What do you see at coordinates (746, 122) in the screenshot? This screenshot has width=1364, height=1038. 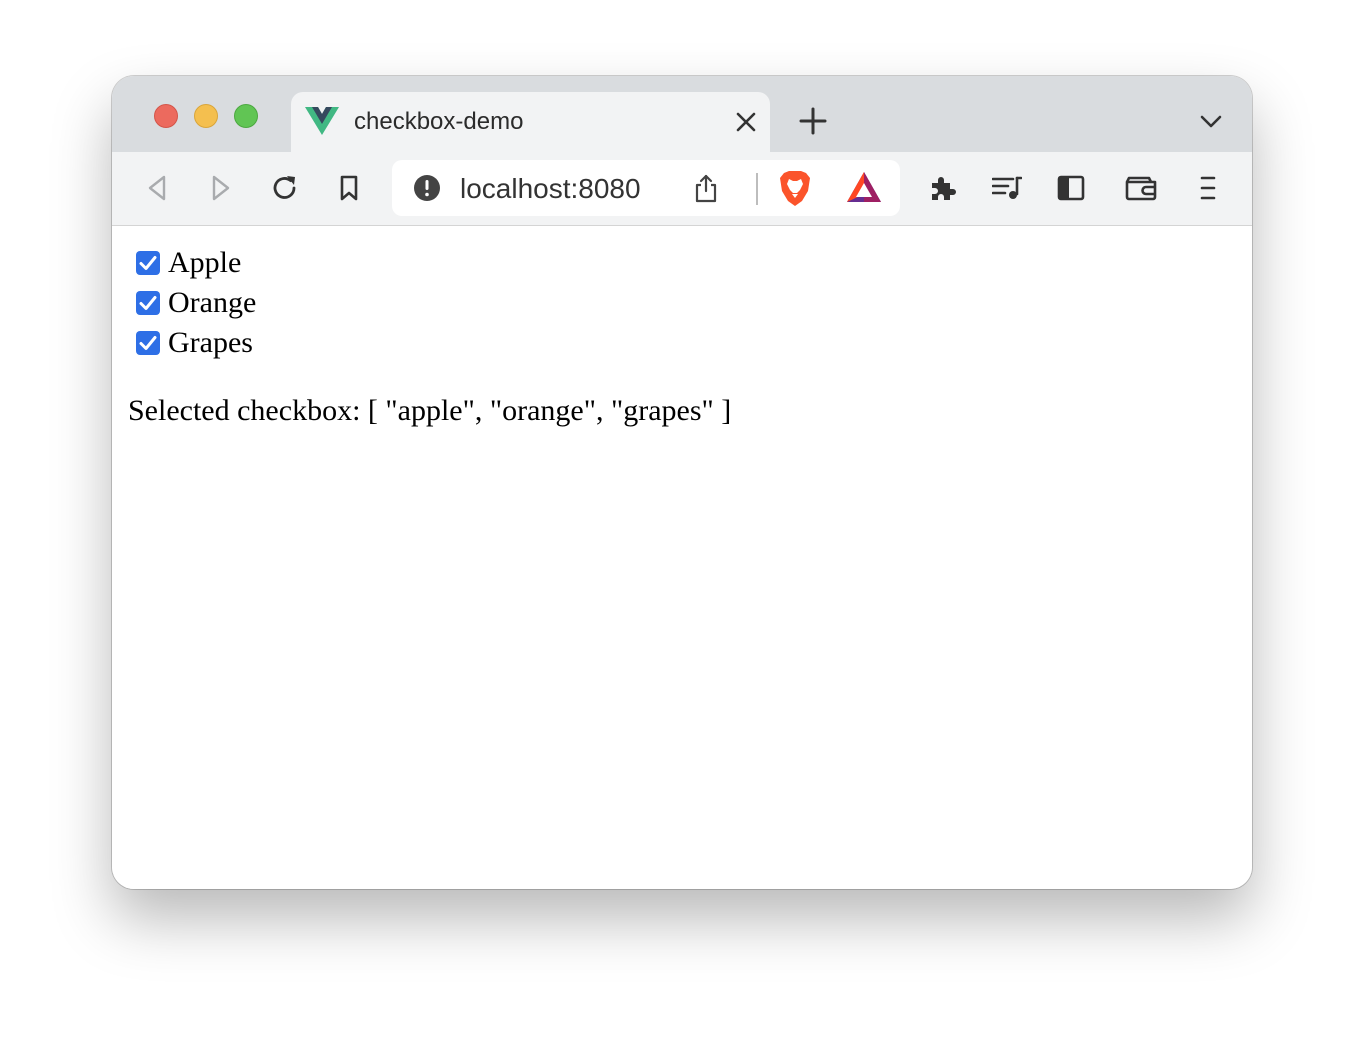 I see `close-icon` at bounding box center [746, 122].